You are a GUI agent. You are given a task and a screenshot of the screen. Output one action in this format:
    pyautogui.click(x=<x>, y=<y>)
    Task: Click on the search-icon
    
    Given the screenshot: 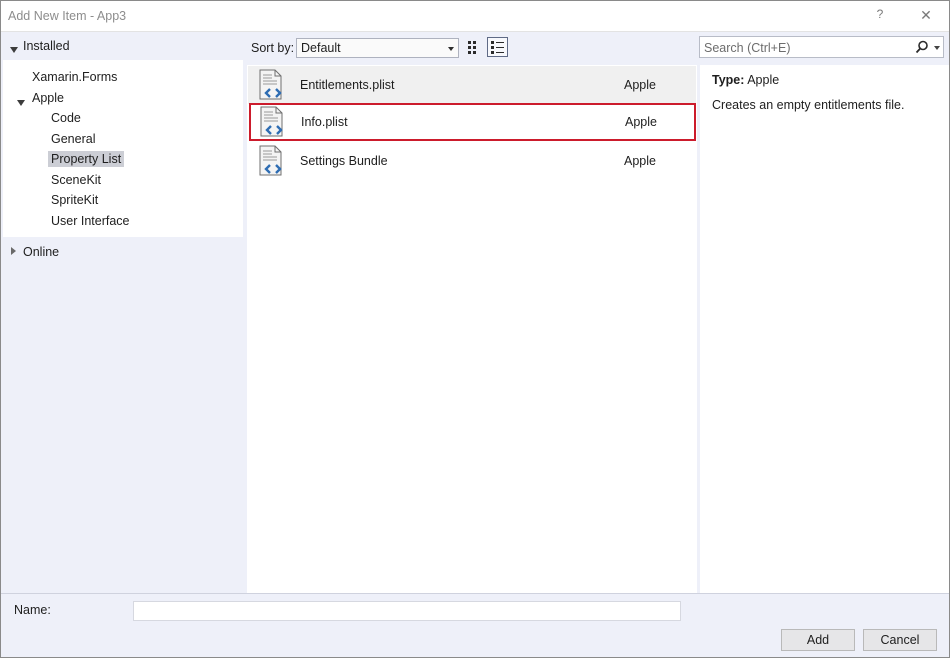 What is the action you would take?
    pyautogui.click(x=922, y=47)
    